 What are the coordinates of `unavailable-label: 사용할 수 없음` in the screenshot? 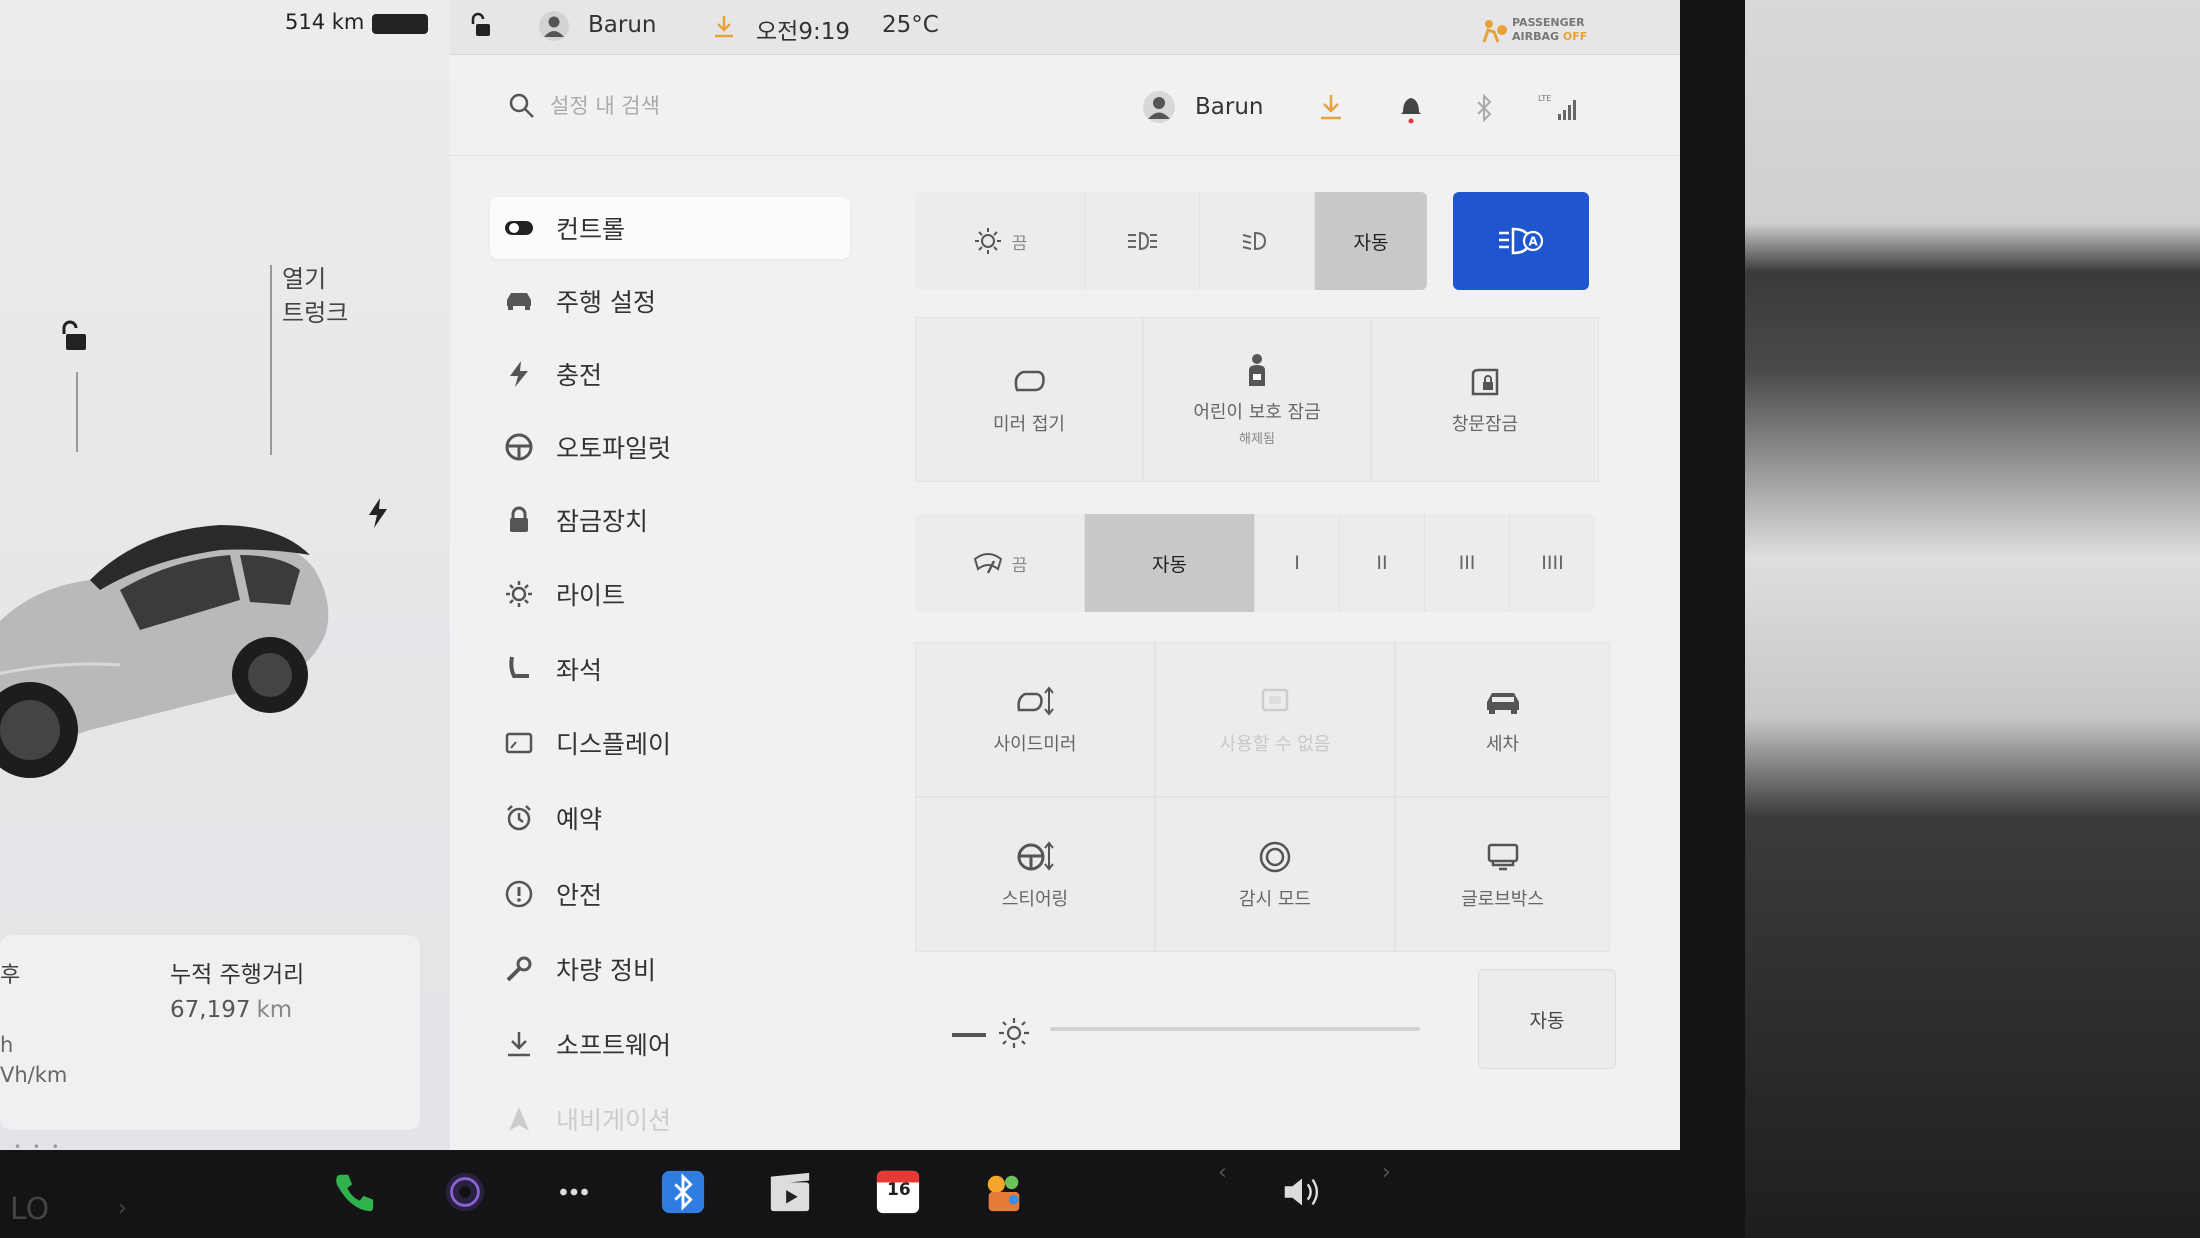 It's located at (1275, 744).